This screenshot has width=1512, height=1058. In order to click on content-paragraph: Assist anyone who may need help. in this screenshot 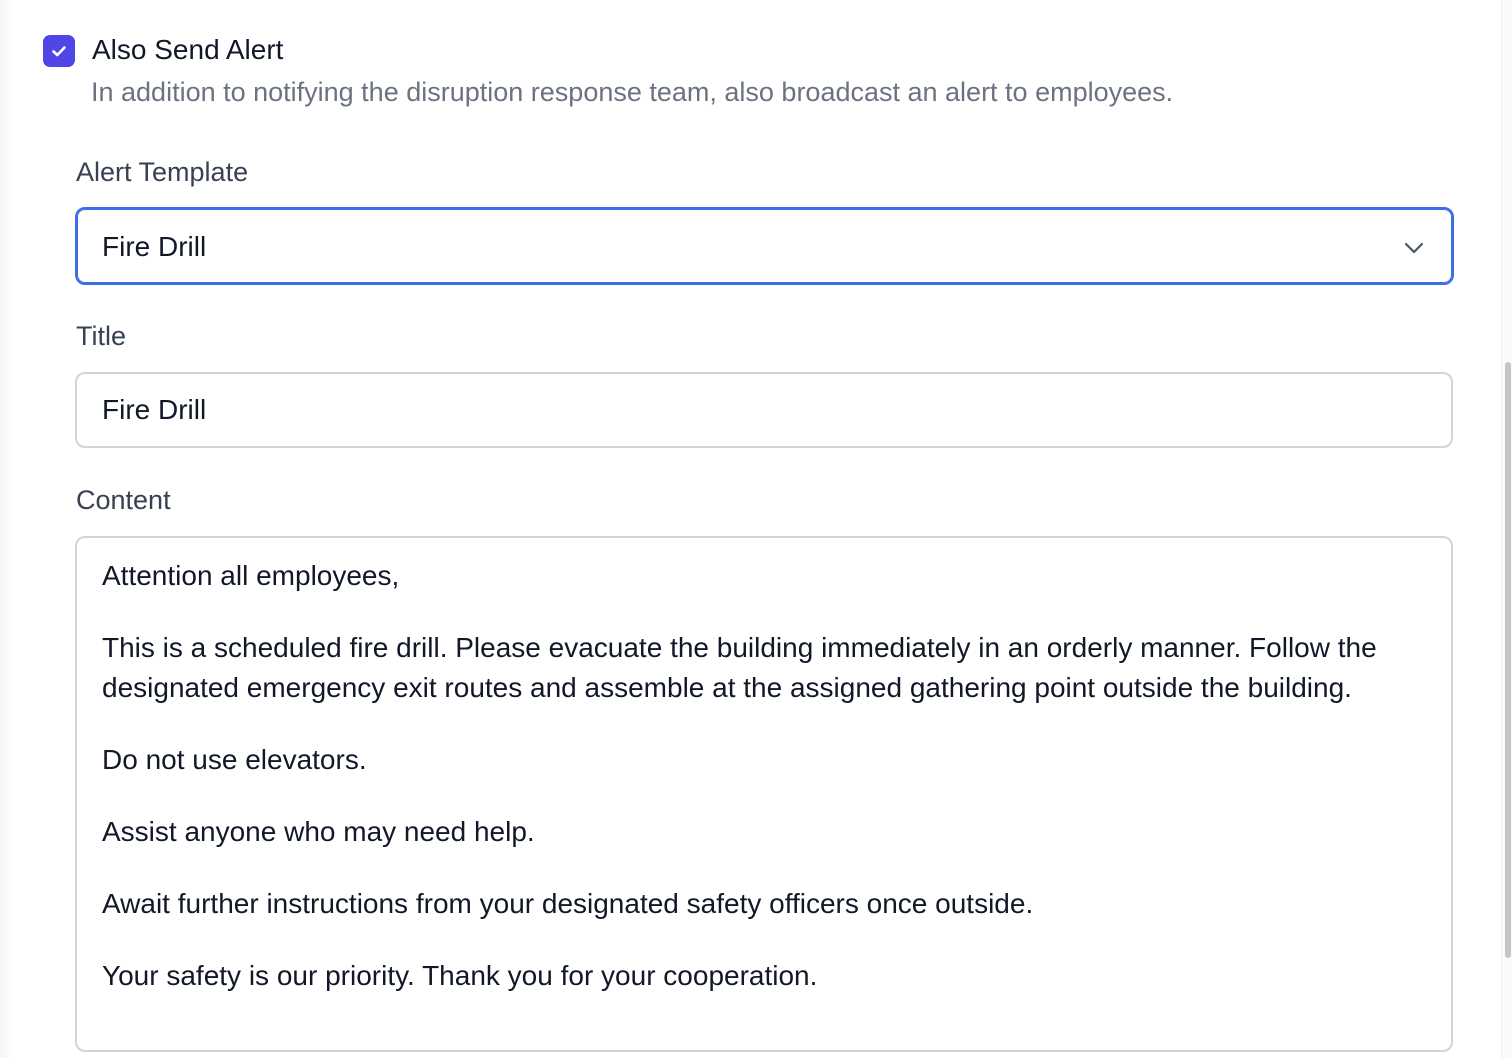, I will do `click(318, 831)`.